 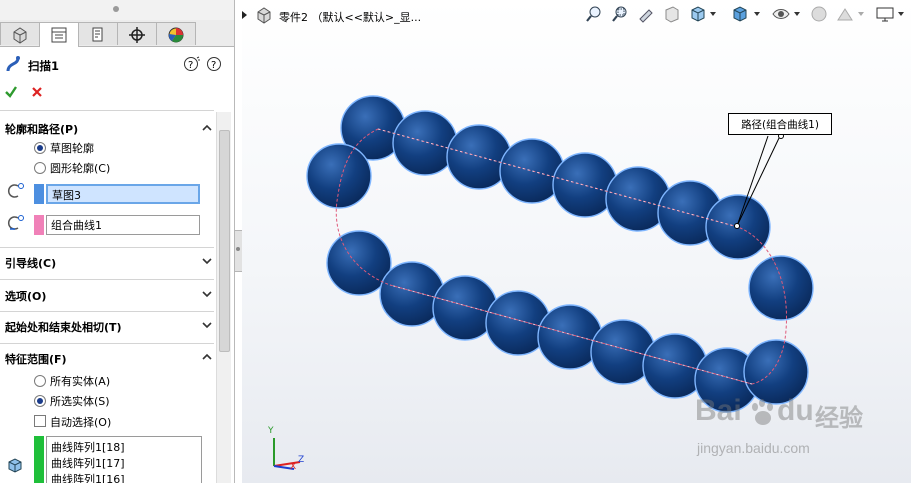 I want to click on dimxpert-icon, so click(x=137, y=35).